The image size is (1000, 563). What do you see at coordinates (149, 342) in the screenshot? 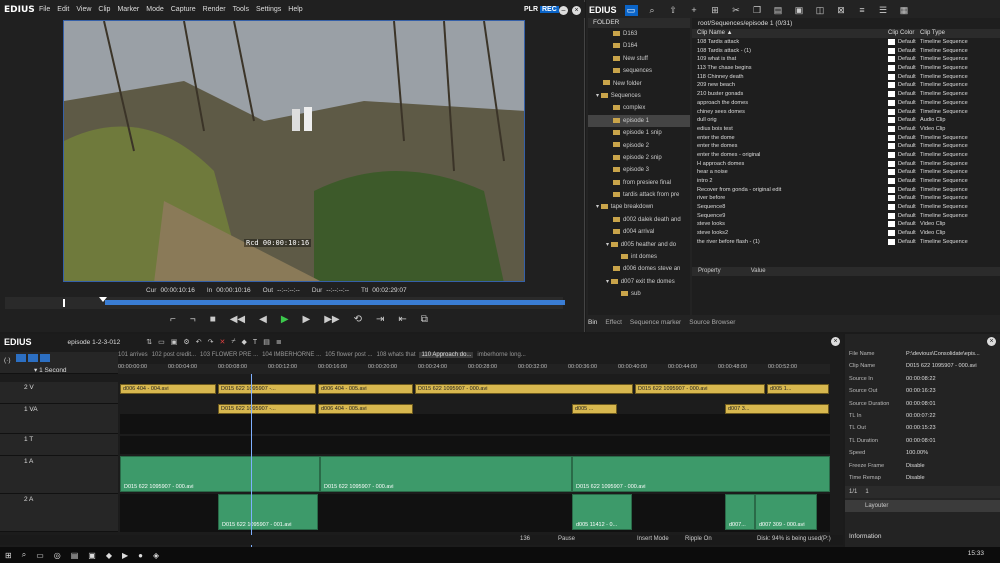
I see `mode-icon: ⇅` at bounding box center [149, 342].